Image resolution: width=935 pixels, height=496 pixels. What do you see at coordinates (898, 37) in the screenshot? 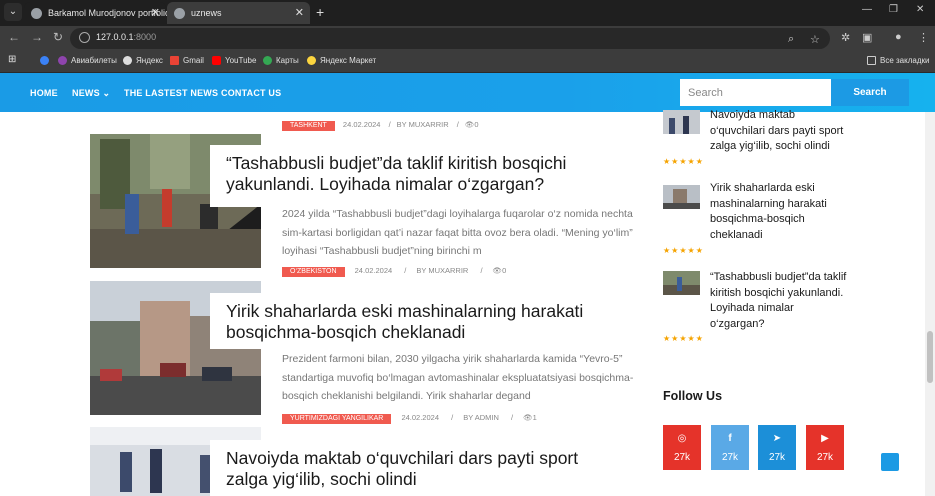
I see `profile-avatar-icon: ●` at bounding box center [898, 37].